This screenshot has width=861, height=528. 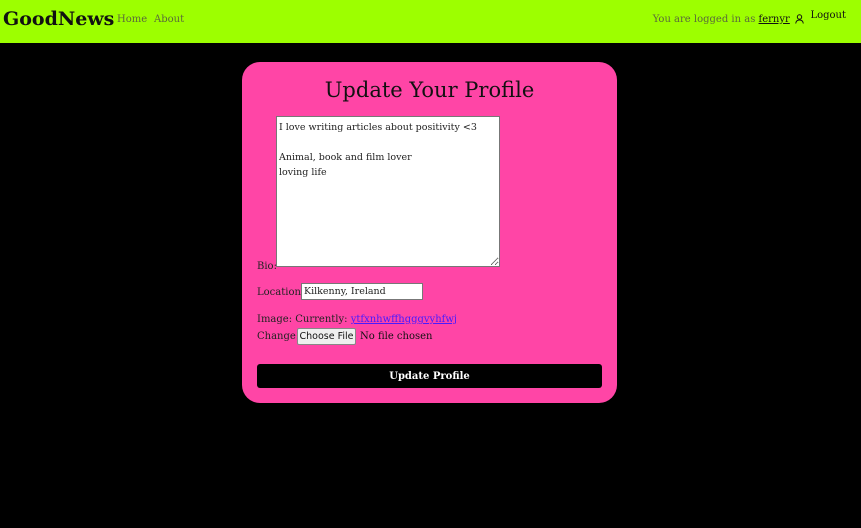 I want to click on location-input, so click(x=362, y=291).